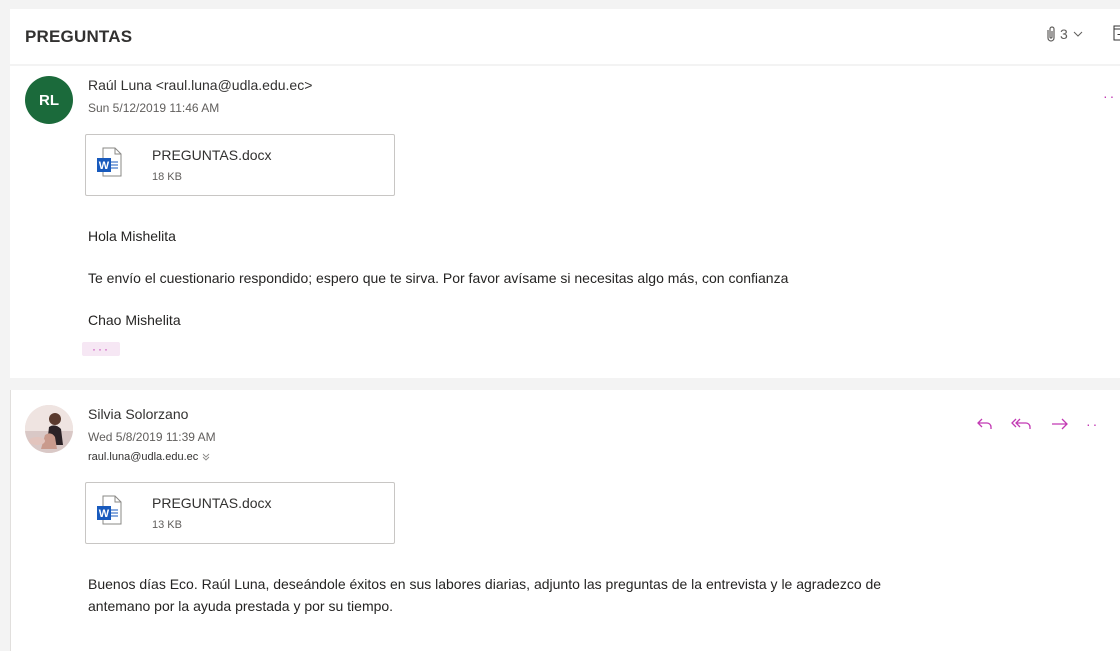  What do you see at coordinates (1116, 33) in the screenshot?
I see `expand-icon` at bounding box center [1116, 33].